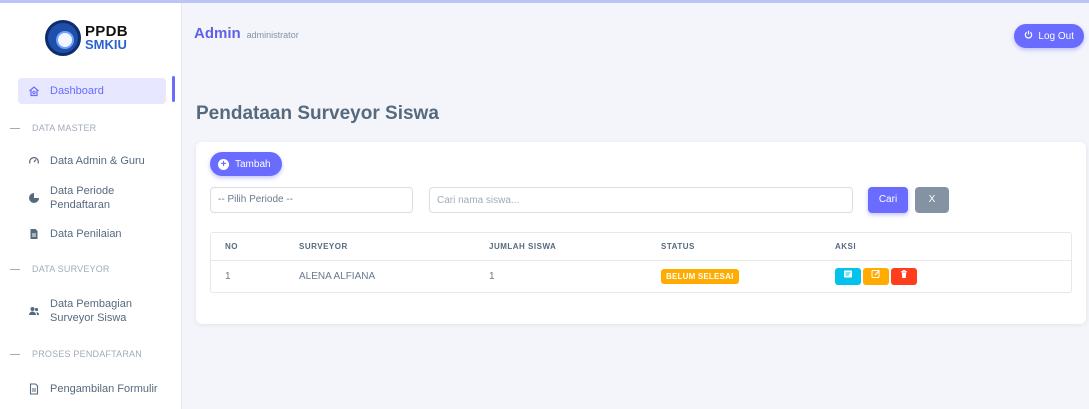 The width and height of the screenshot is (1089, 409). Describe the element at coordinates (635, 1) in the screenshot. I see `navbar-top-border` at that location.